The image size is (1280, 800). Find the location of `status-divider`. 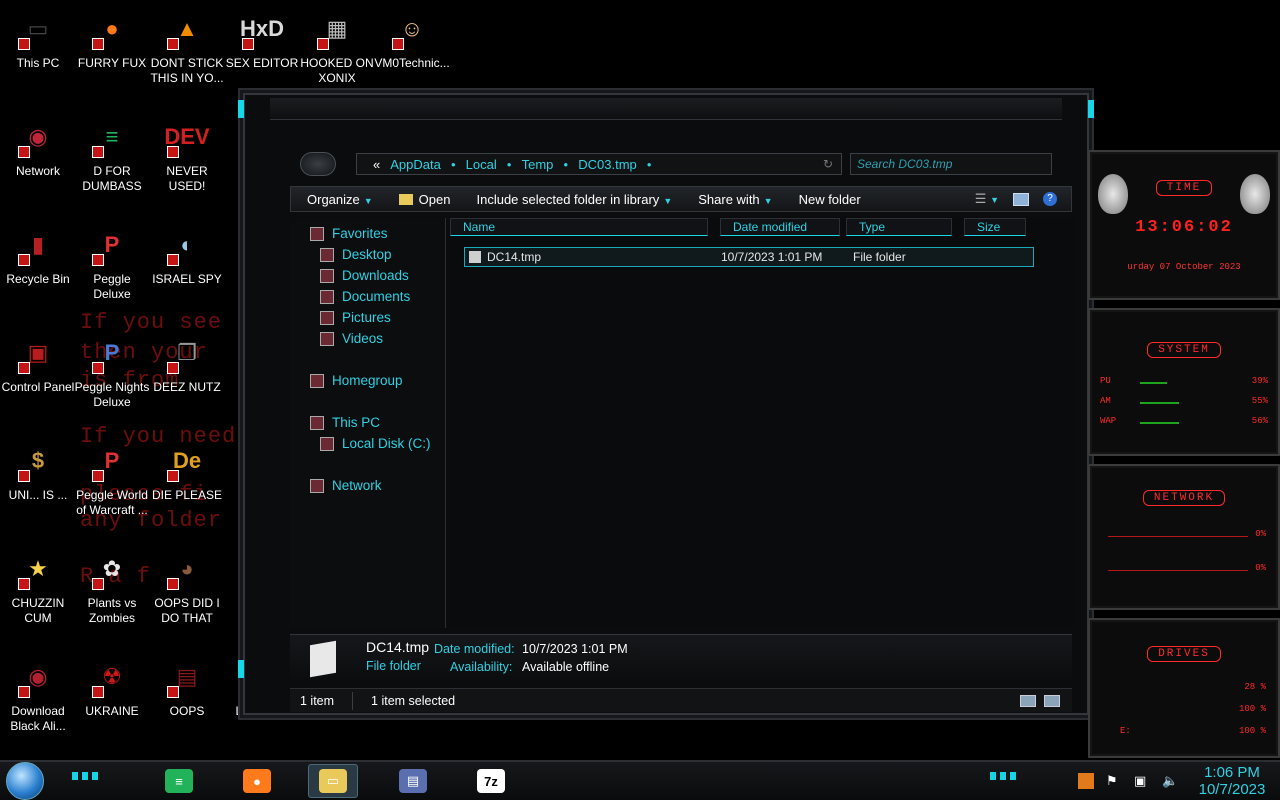

status-divider is located at coordinates (353, 700).